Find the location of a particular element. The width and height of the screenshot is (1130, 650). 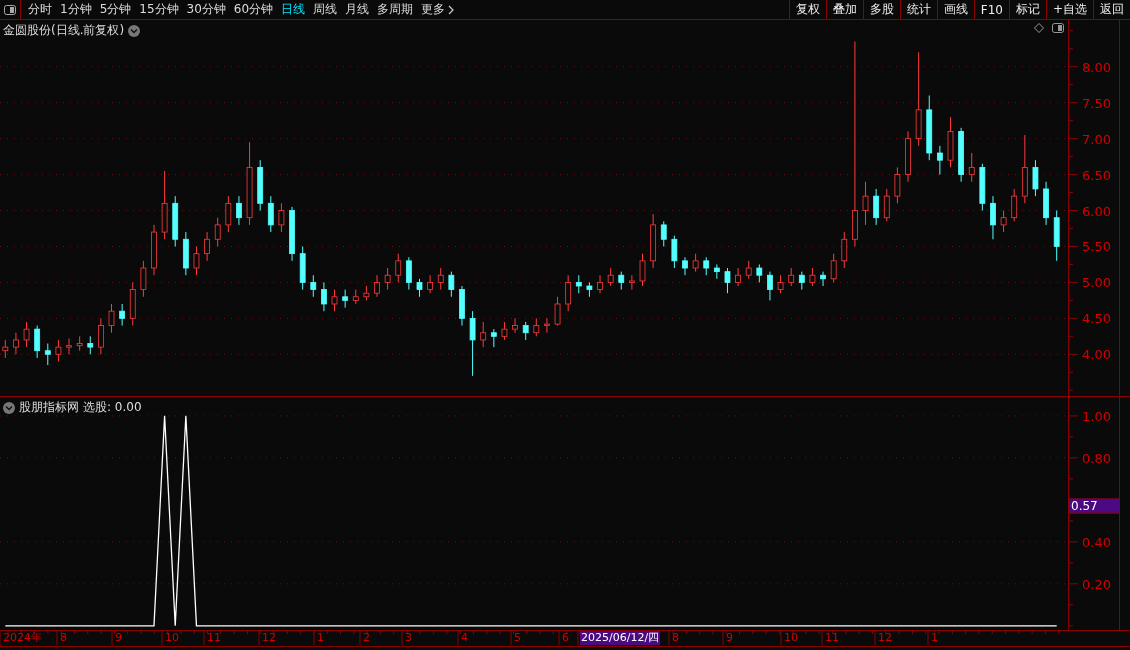

date-label: 10 is located at coordinates (791, 638).